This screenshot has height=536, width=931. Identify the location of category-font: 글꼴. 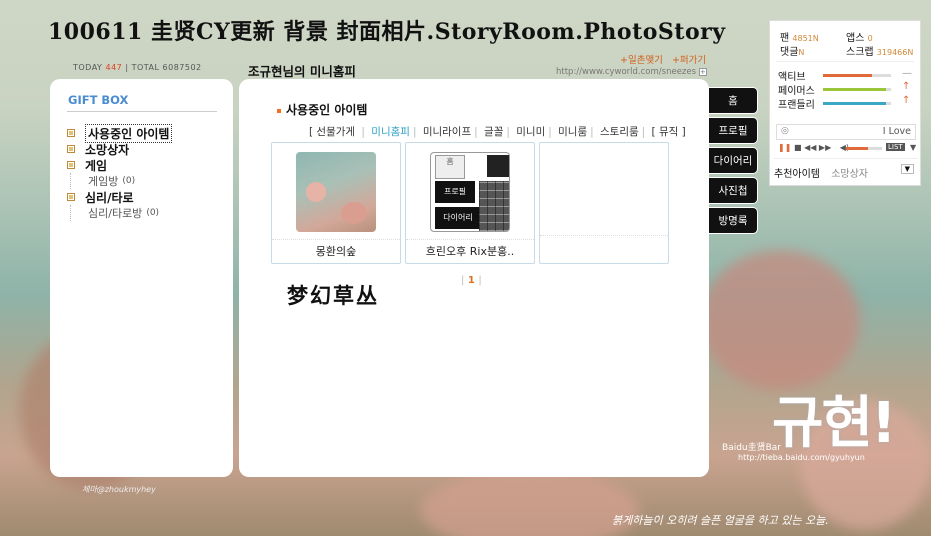
(493, 132).